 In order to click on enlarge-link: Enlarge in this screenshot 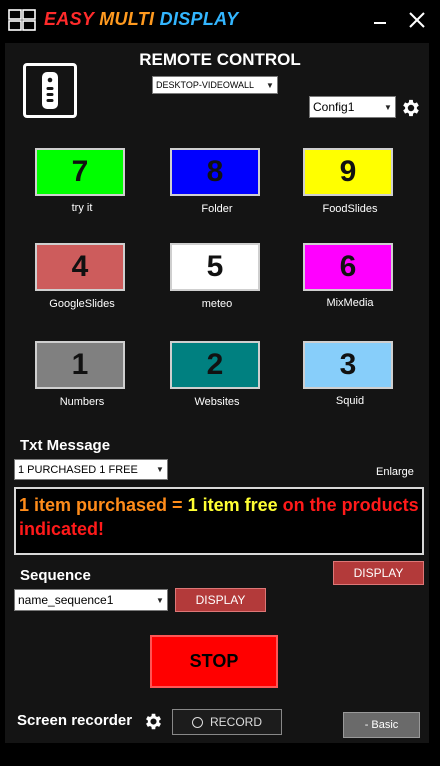, I will do `click(395, 472)`.